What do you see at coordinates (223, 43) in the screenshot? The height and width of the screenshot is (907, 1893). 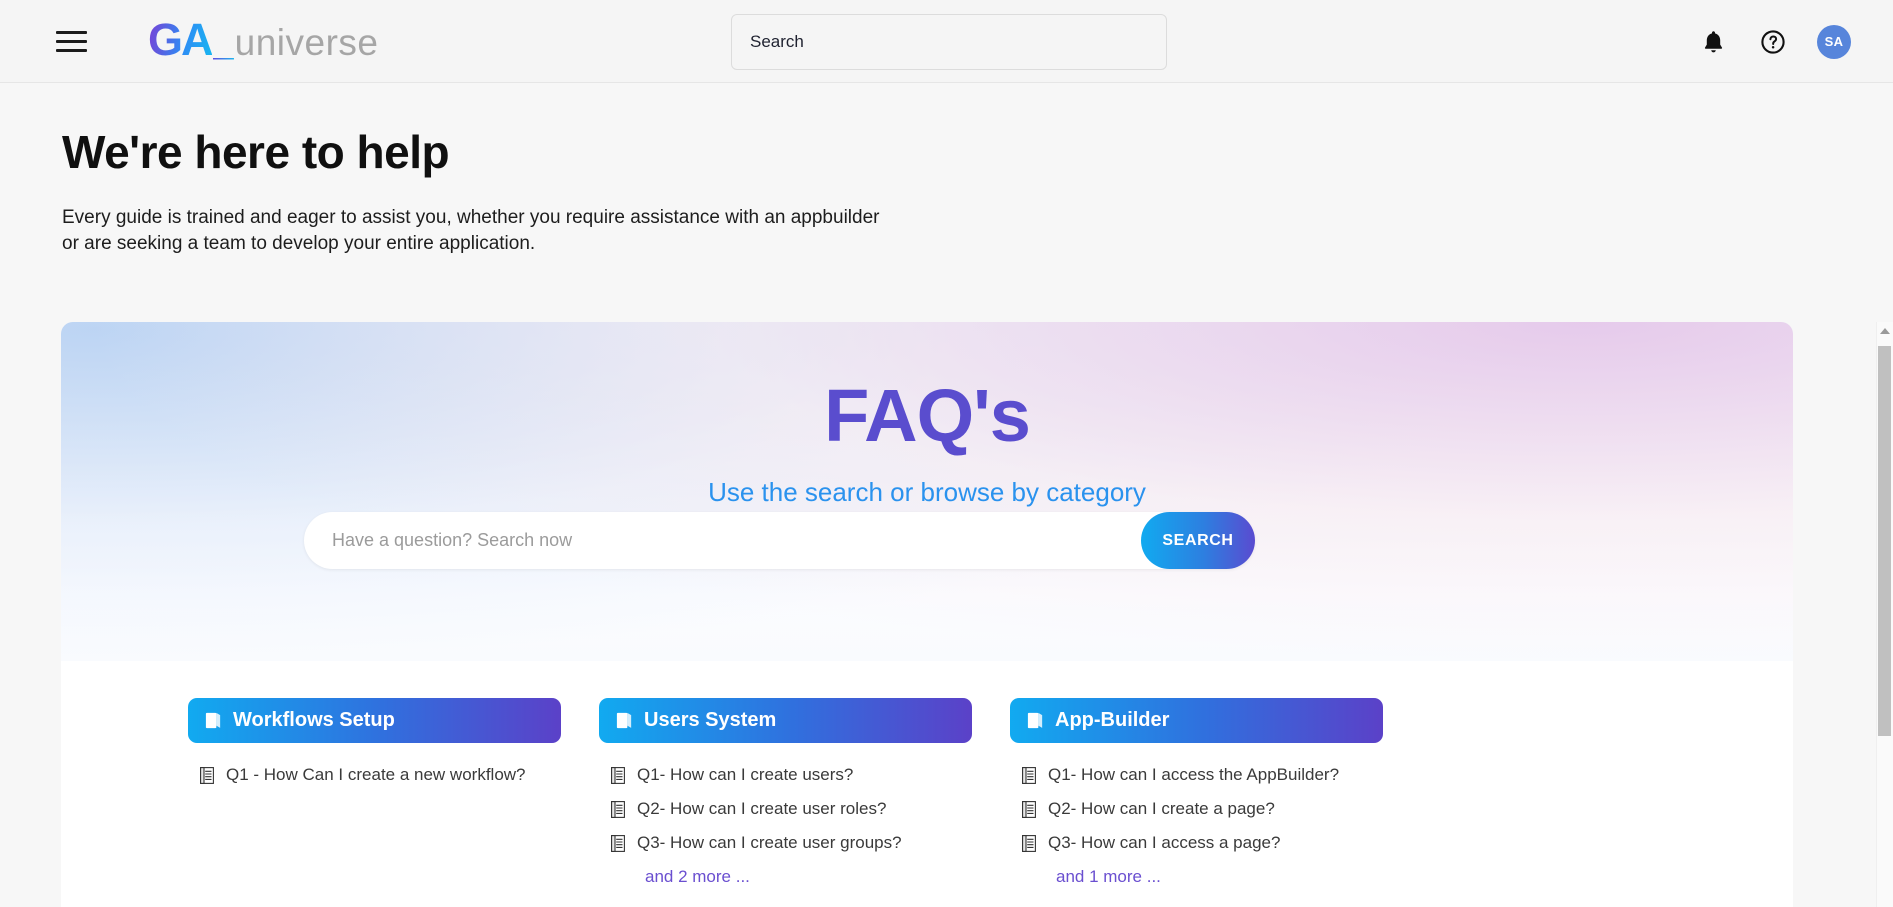 I see `logo-underscore: _` at bounding box center [223, 43].